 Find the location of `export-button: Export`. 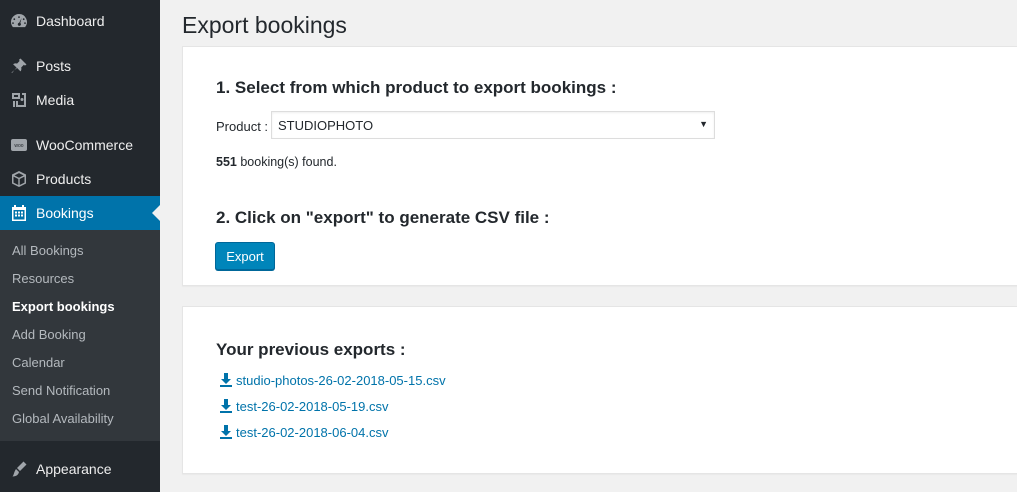

export-button: Export is located at coordinates (245, 256).